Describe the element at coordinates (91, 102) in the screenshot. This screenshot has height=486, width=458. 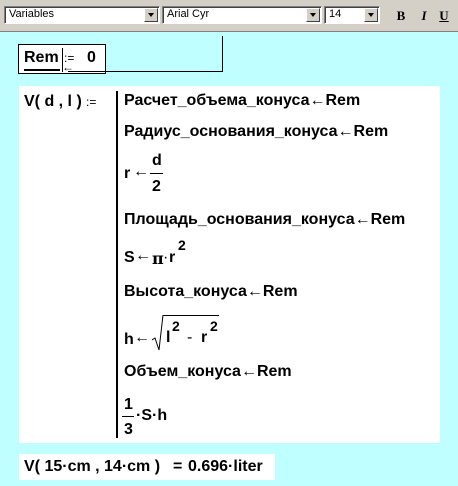
I see `function-assign-op: :=` at that location.